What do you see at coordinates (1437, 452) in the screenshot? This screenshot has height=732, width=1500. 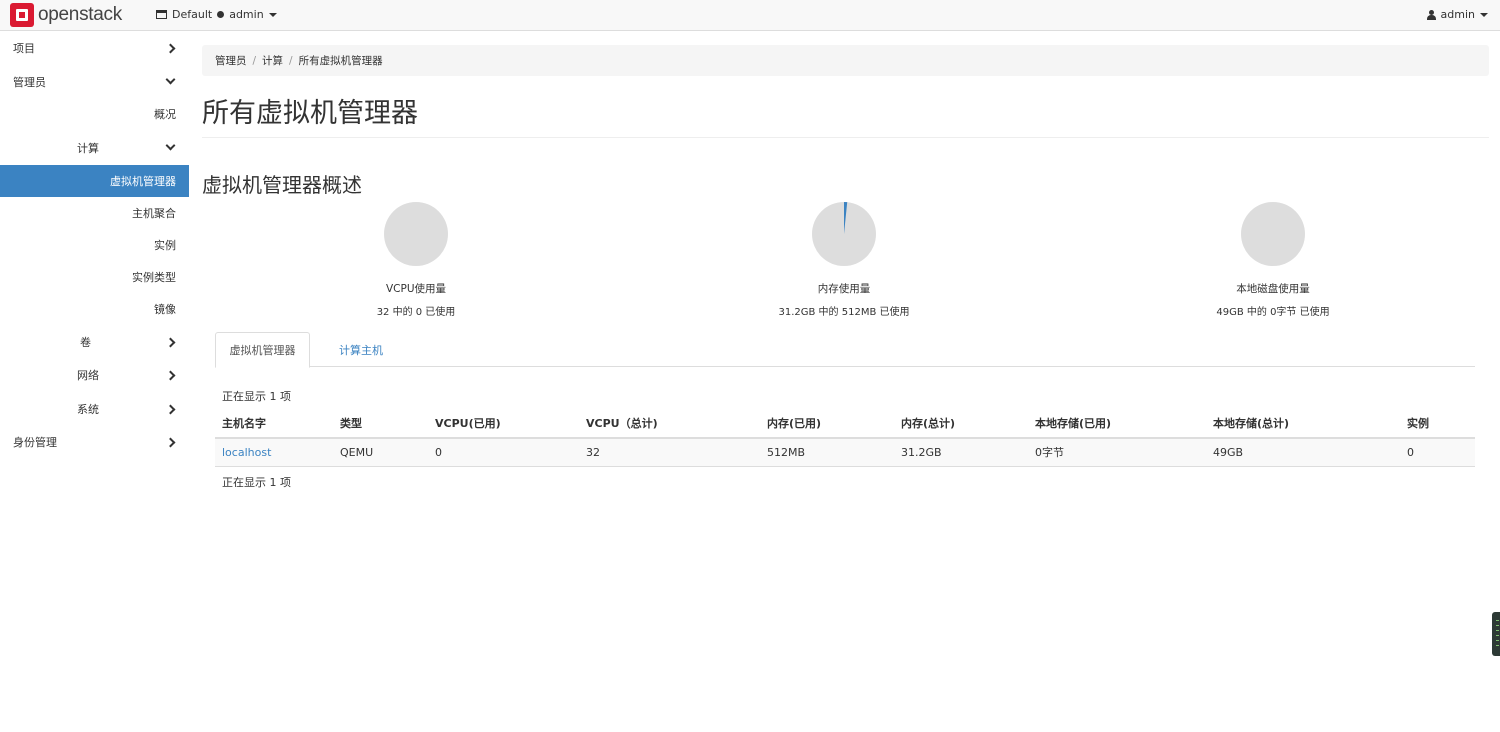 I see `cell-instances: 0` at bounding box center [1437, 452].